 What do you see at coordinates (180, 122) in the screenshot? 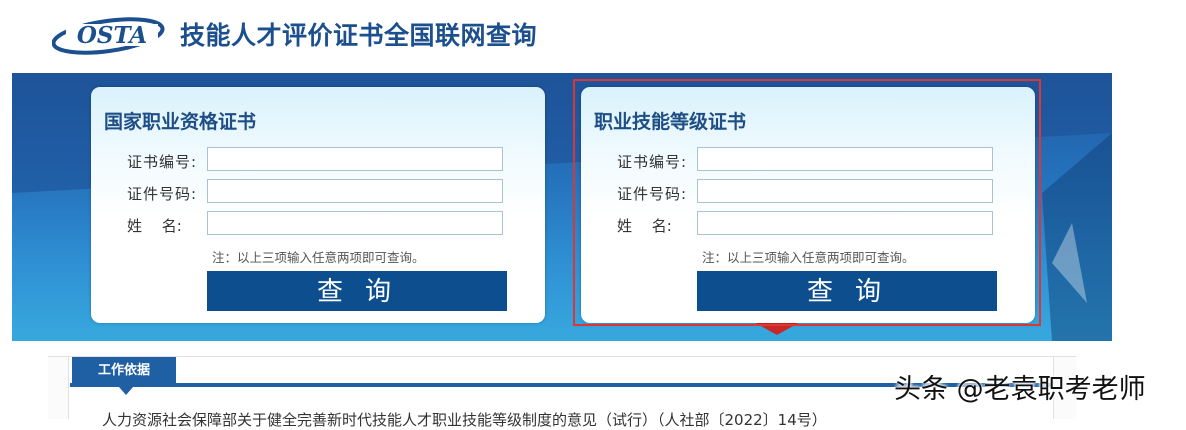
I see `national-cert-title: 国家职业资格证书` at bounding box center [180, 122].